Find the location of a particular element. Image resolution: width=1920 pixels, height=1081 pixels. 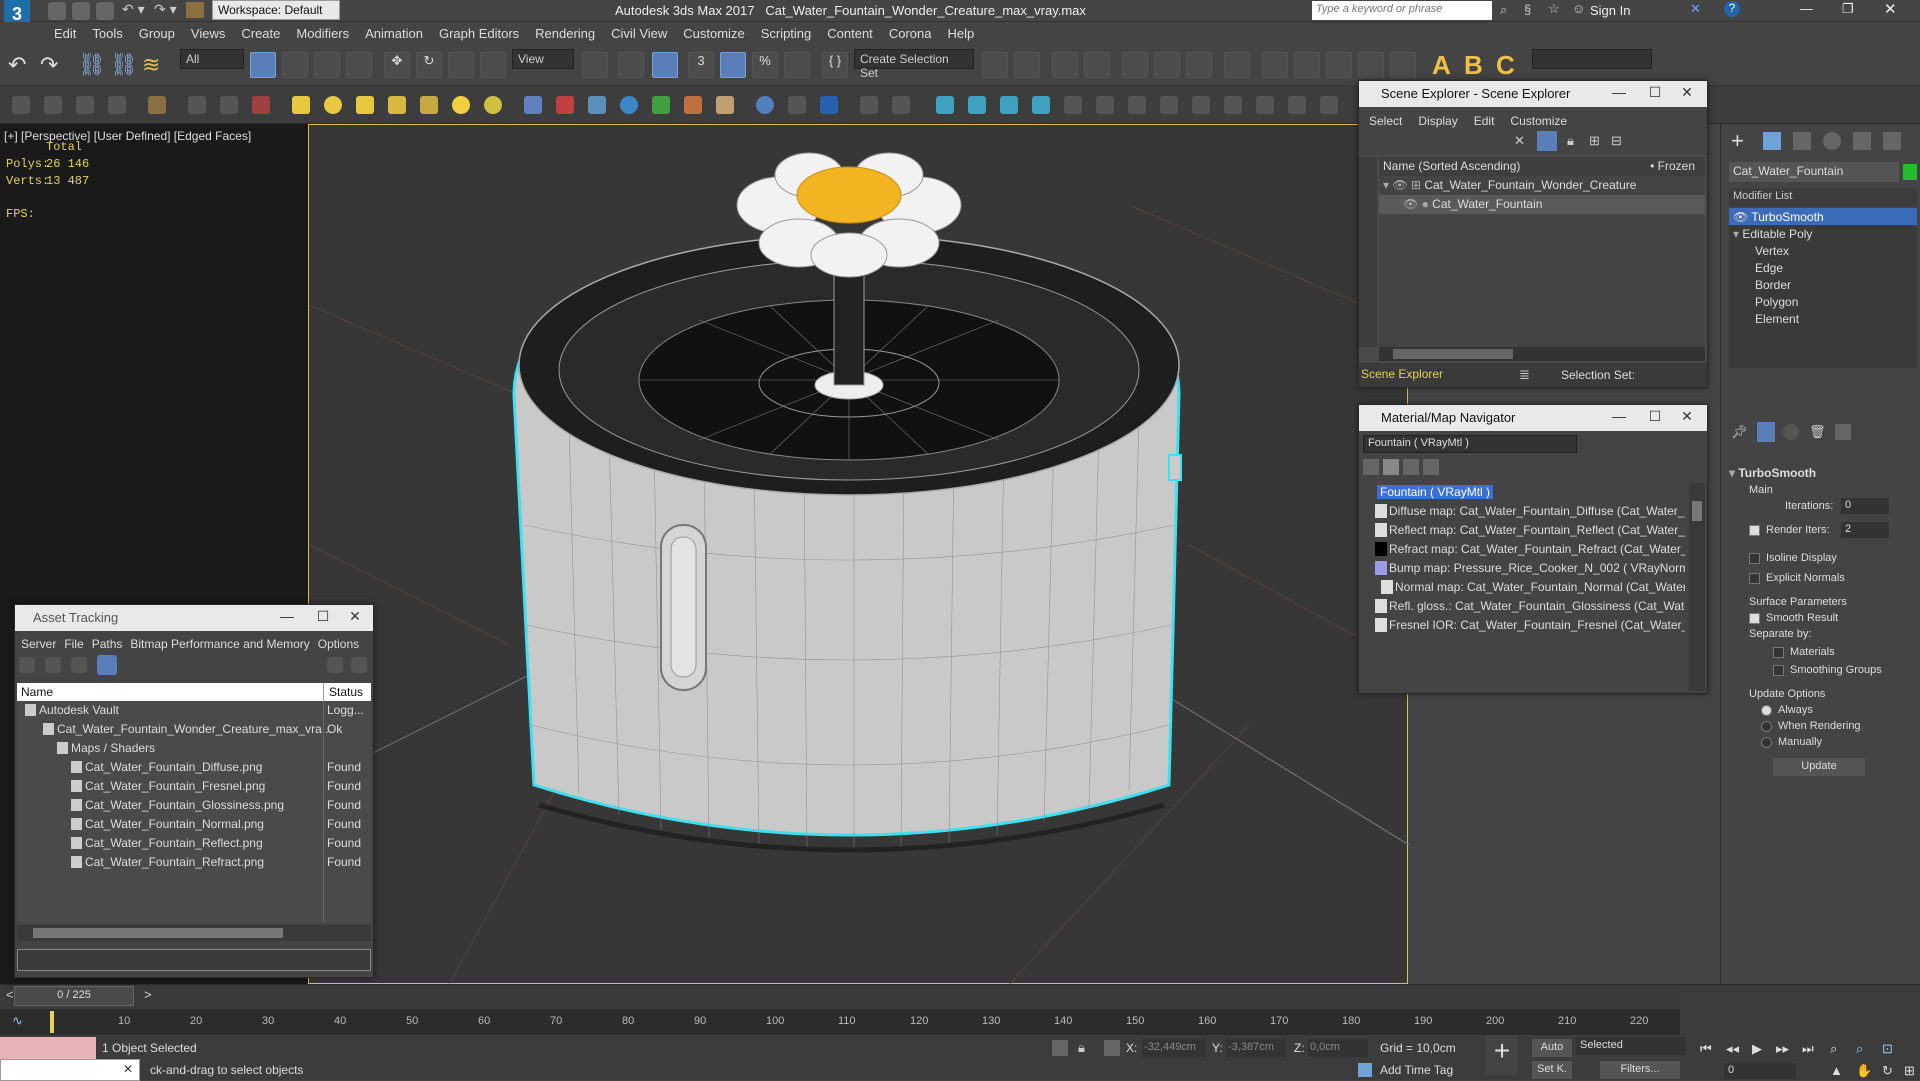

box-primitive-icon is located at coordinates (301, 105).